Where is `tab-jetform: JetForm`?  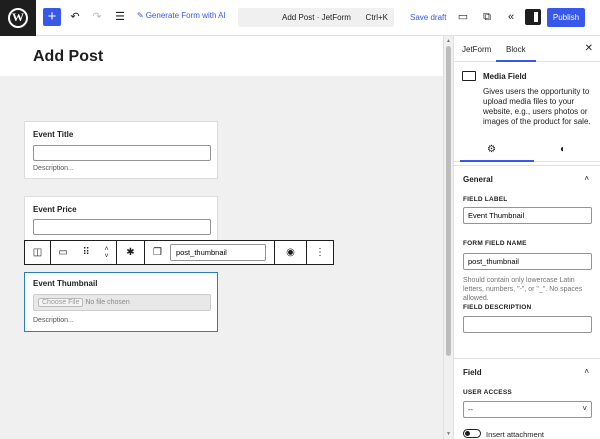
tab-jetform: JetForm is located at coordinates (476, 49).